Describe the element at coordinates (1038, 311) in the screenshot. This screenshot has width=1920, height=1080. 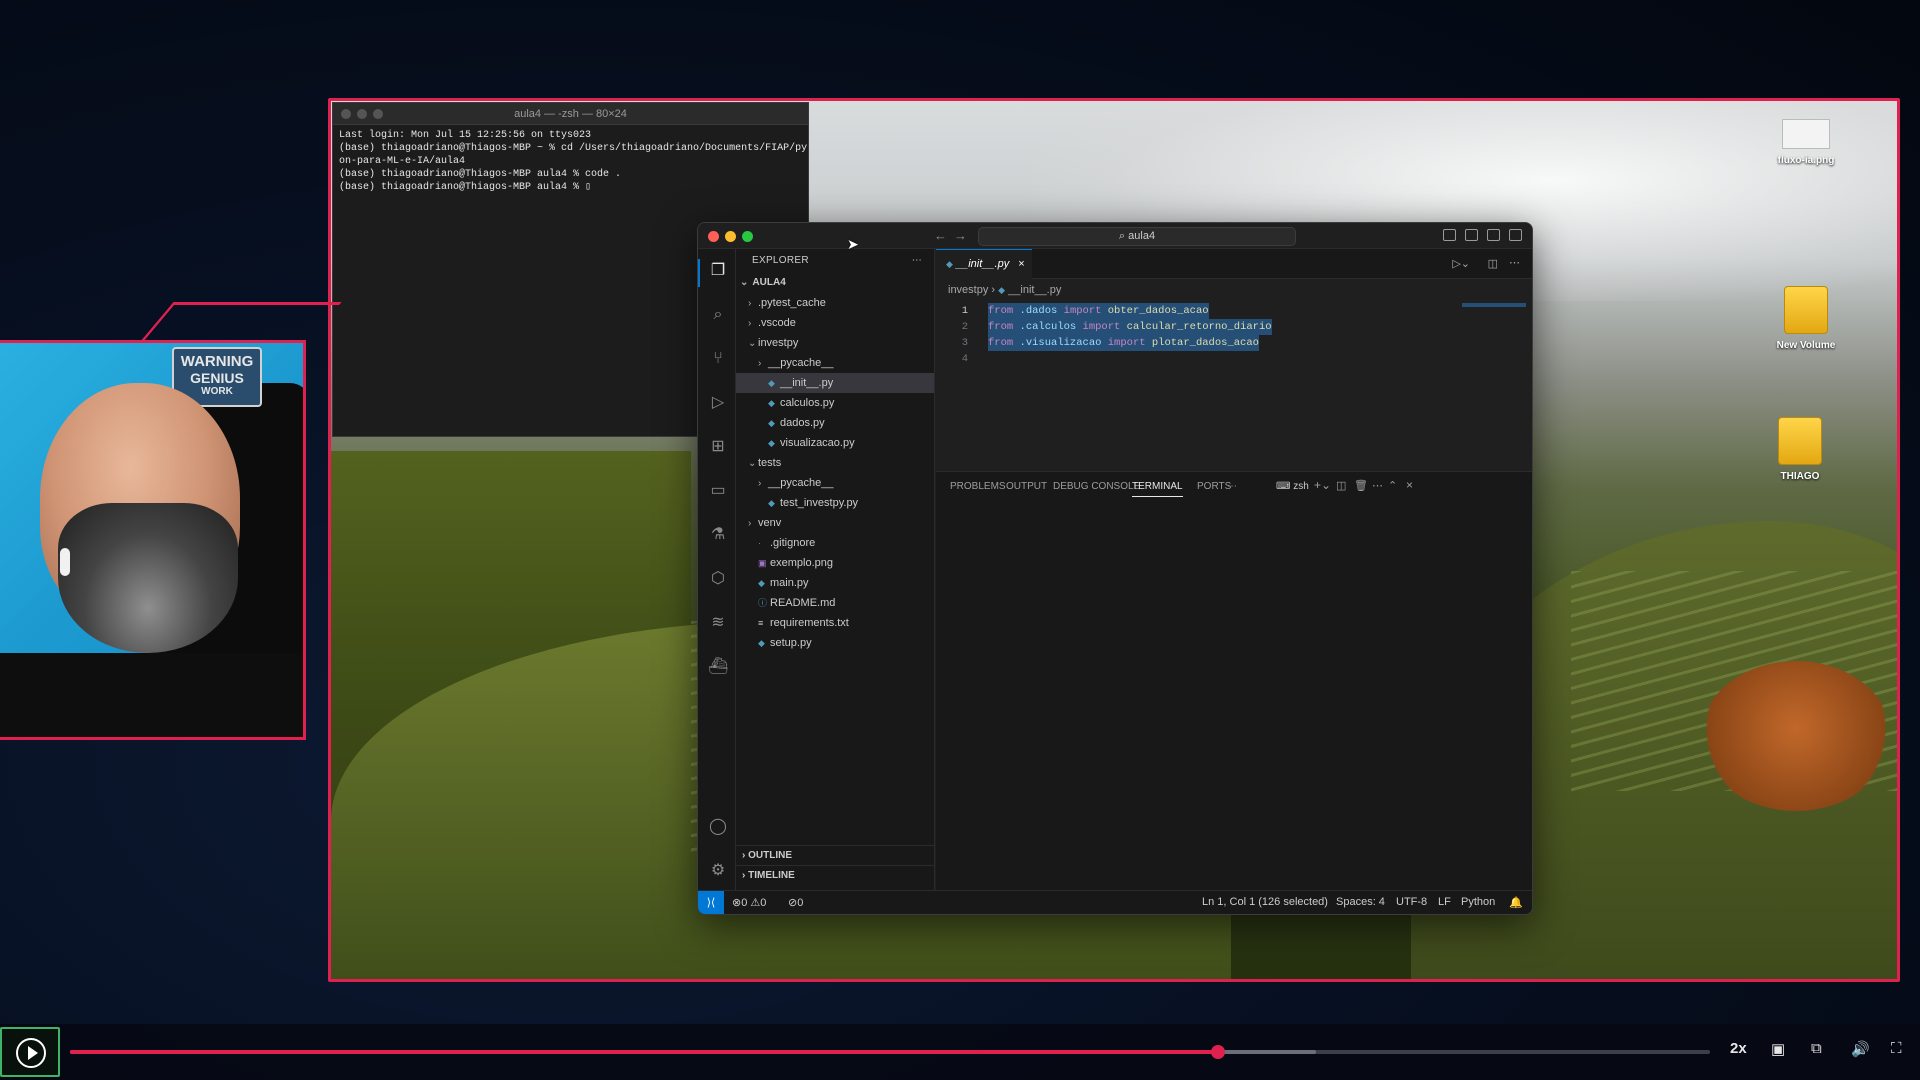
I see `module: .dados` at that location.